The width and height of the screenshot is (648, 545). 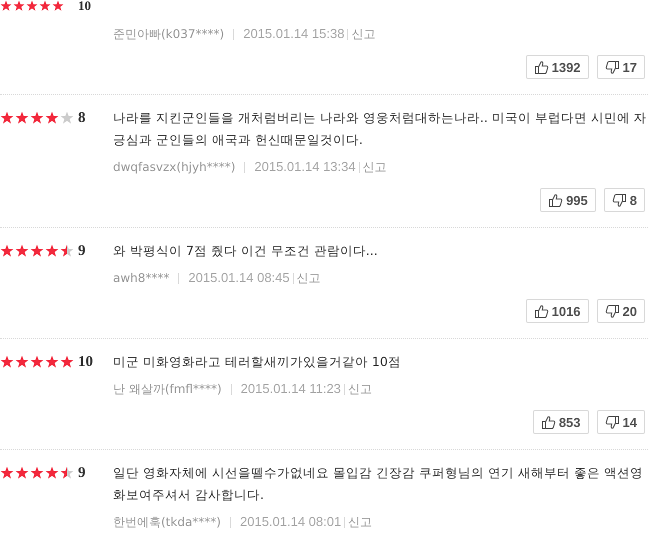 I want to click on dislike-button: 8, so click(x=624, y=200).